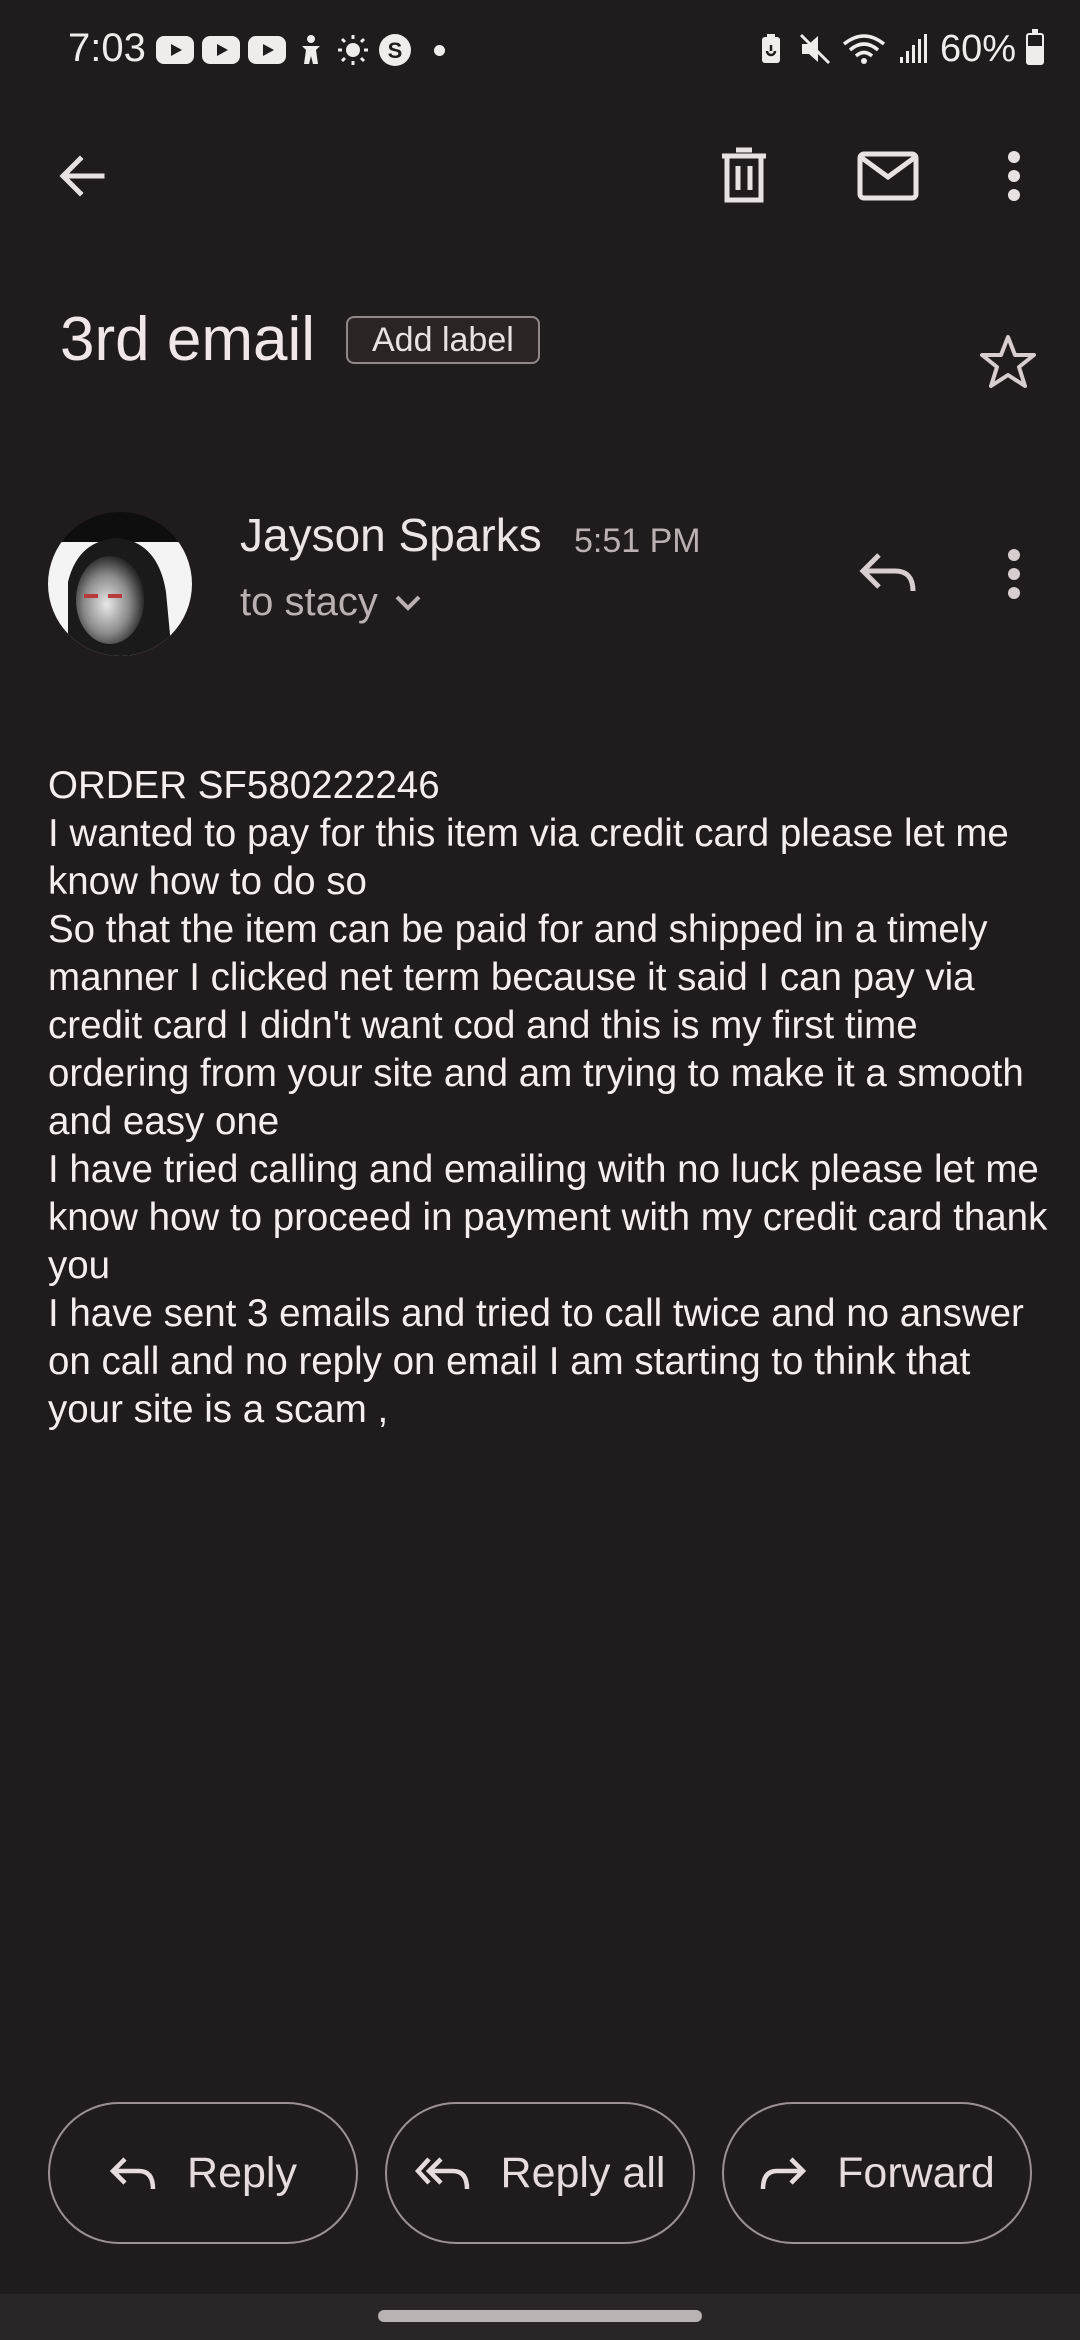  I want to click on email-subject: 3rd email, so click(187, 339).